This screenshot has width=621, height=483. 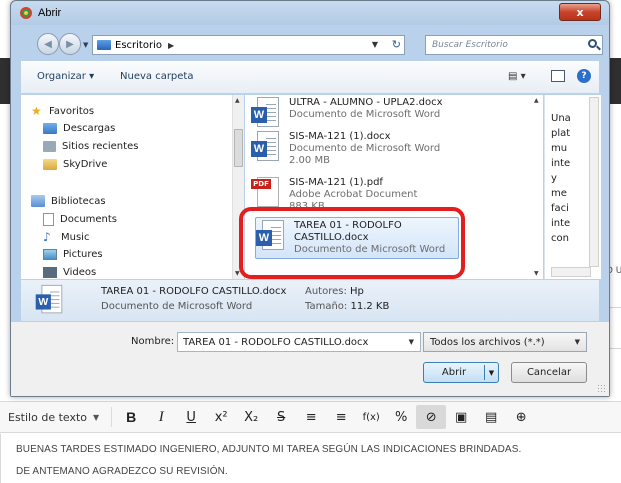 What do you see at coordinates (536, 273) in the screenshot?
I see `scroll-down-icon: ▼` at bounding box center [536, 273].